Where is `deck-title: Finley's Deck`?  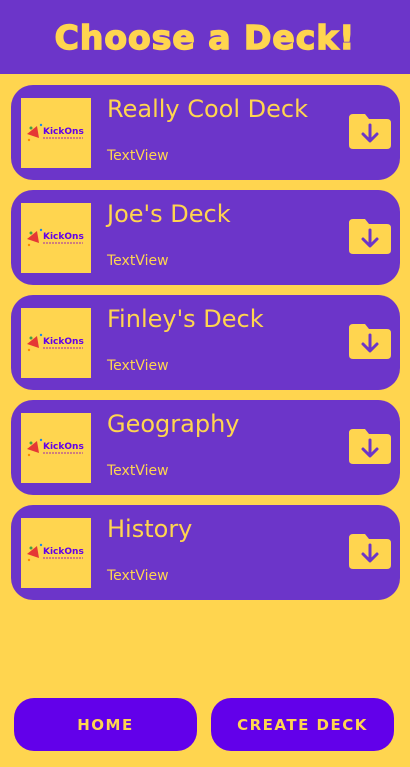
deck-title: Finley's Deck is located at coordinates (185, 319).